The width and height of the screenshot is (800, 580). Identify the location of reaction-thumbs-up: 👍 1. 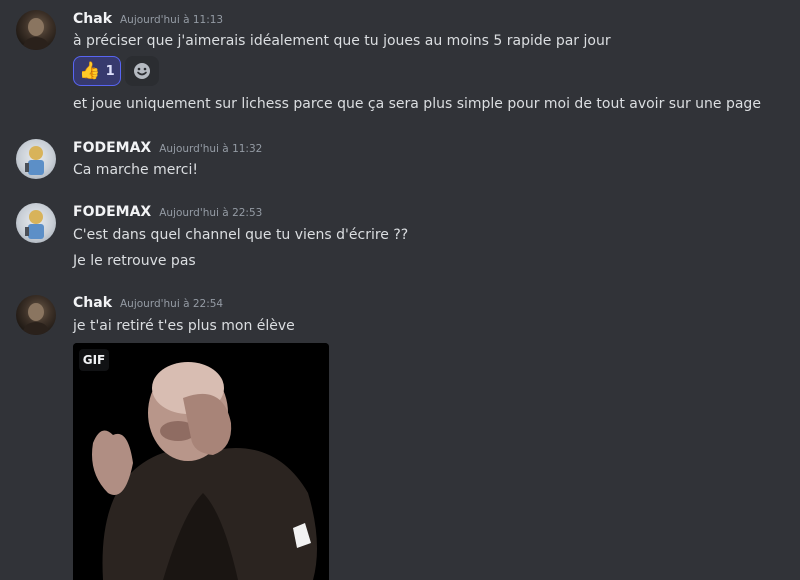
(97, 71).